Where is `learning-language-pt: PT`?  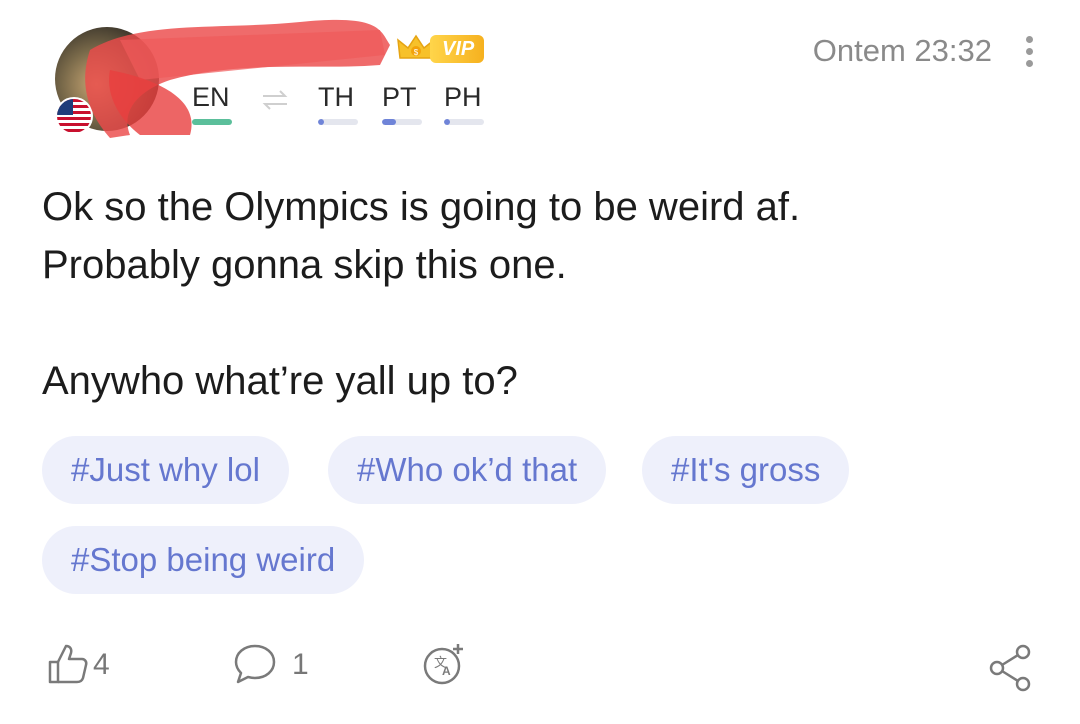 learning-language-pt: PT is located at coordinates (399, 97).